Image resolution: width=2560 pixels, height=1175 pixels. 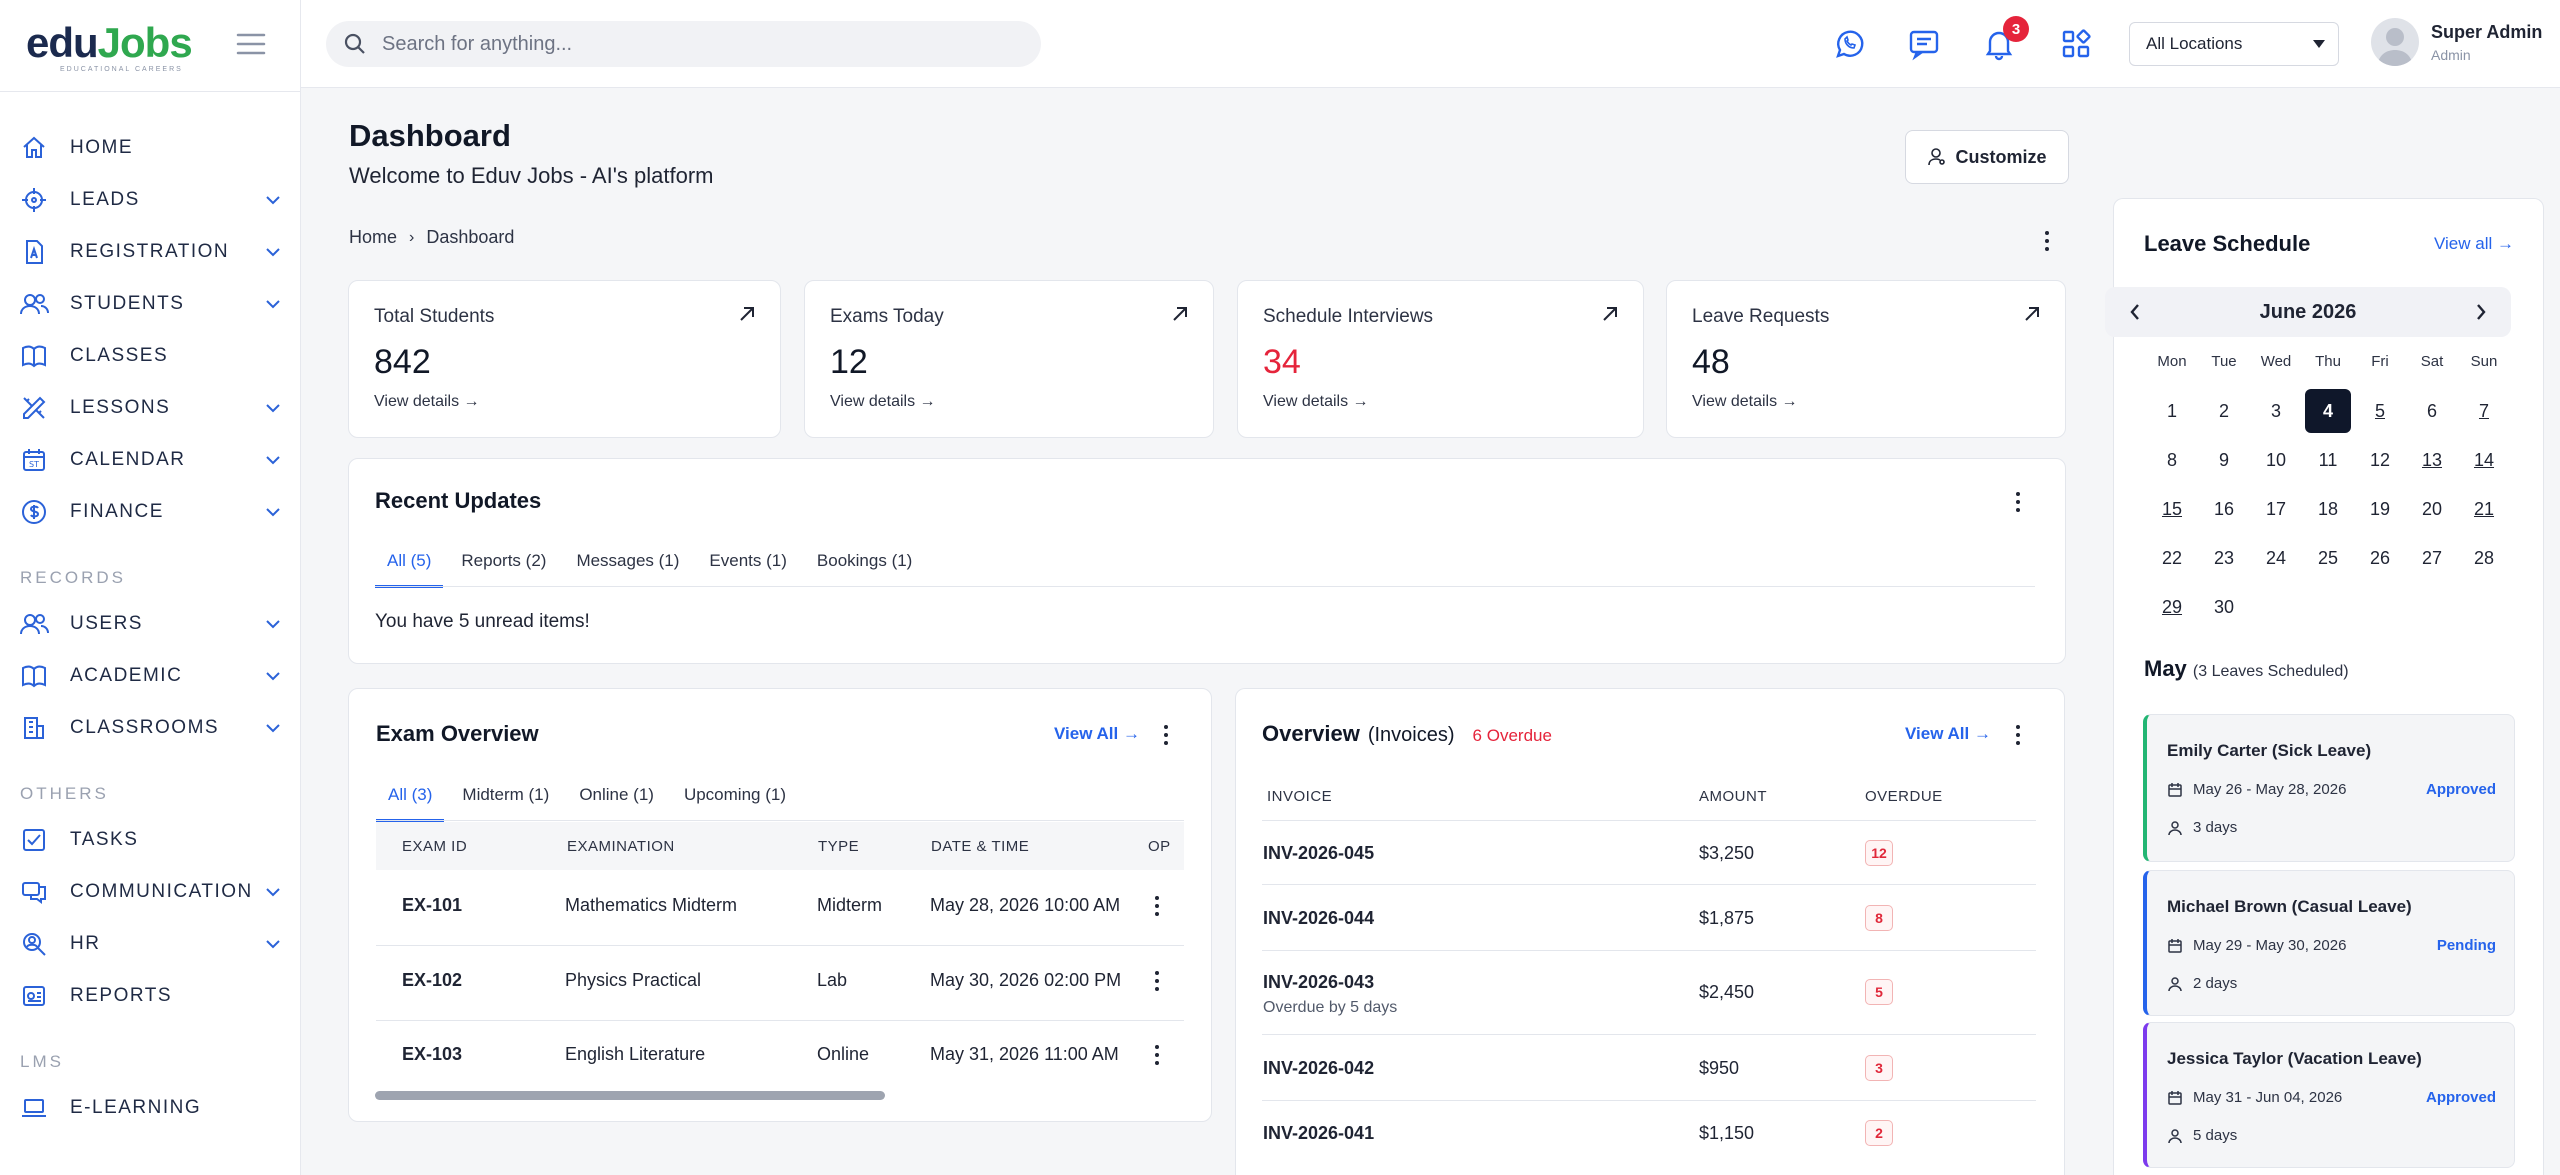 What do you see at coordinates (2224, 509) in the screenshot?
I see `calendar-day: 16` at bounding box center [2224, 509].